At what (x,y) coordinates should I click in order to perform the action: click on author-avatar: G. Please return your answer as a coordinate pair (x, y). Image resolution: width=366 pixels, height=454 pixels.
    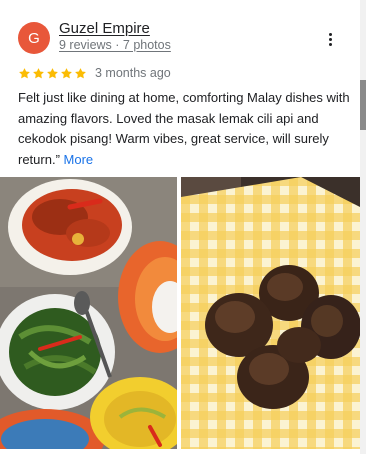
    Looking at the image, I should click on (34, 38).